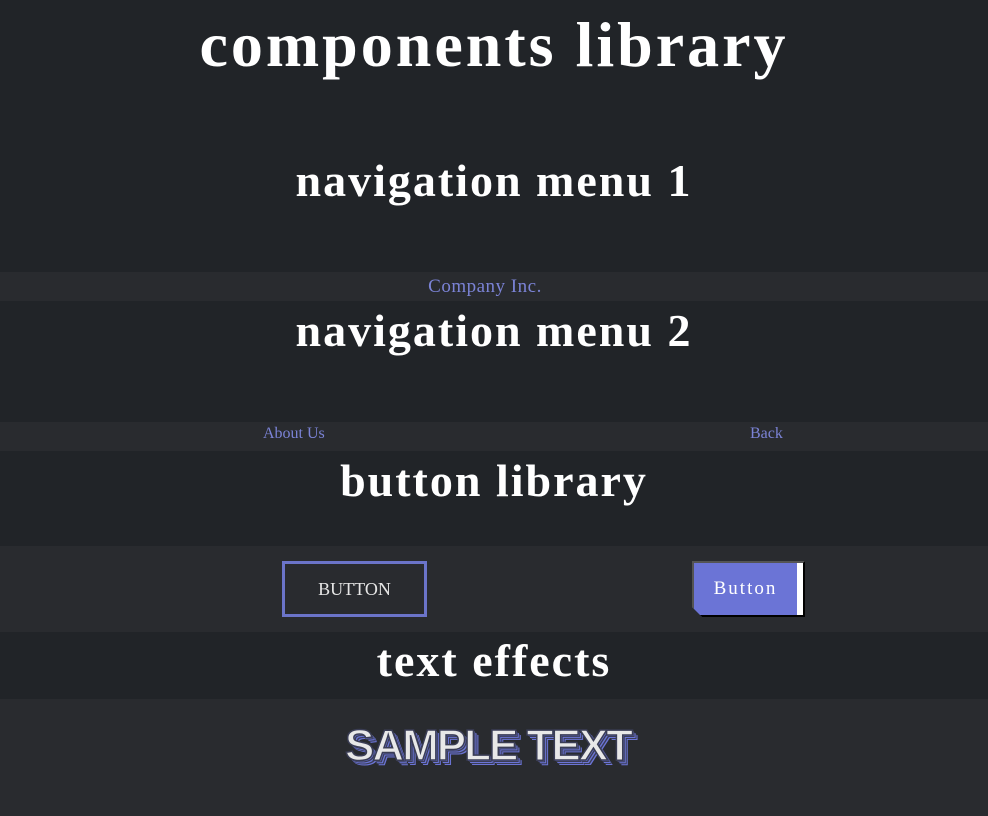  I want to click on back-link: Back, so click(766, 434).